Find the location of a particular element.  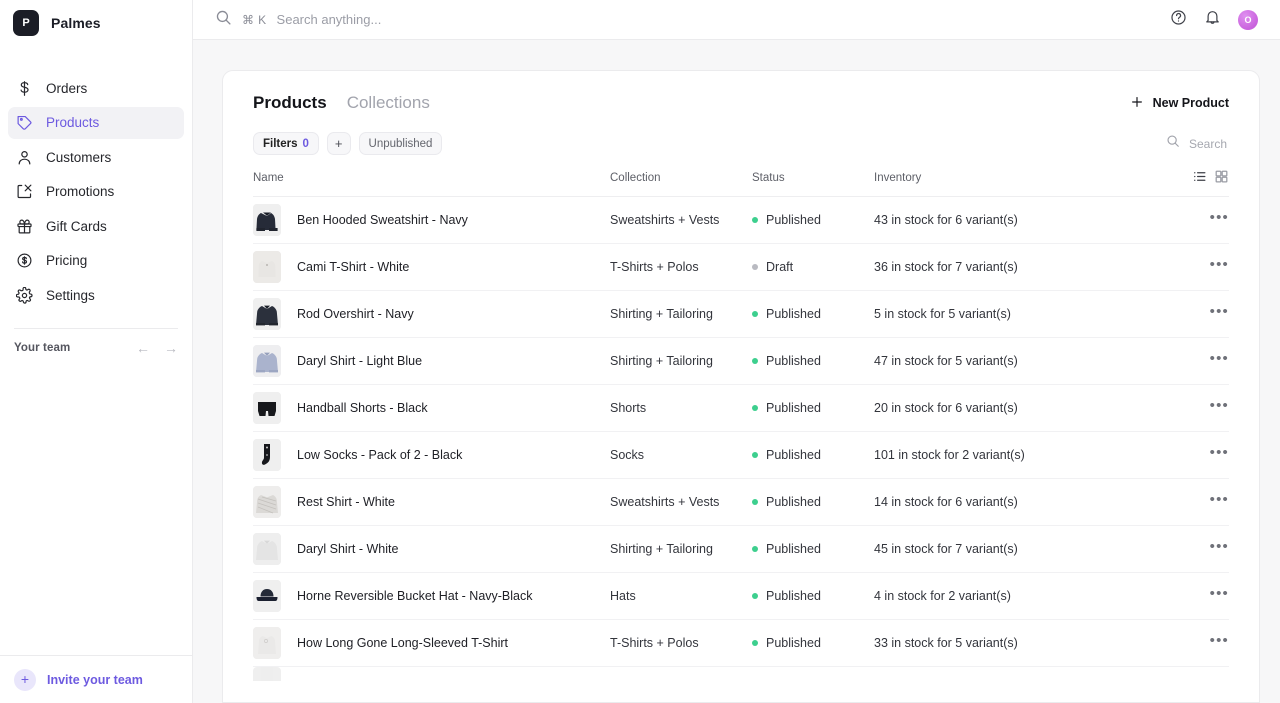

gift-icon is located at coordinates (24, 226).